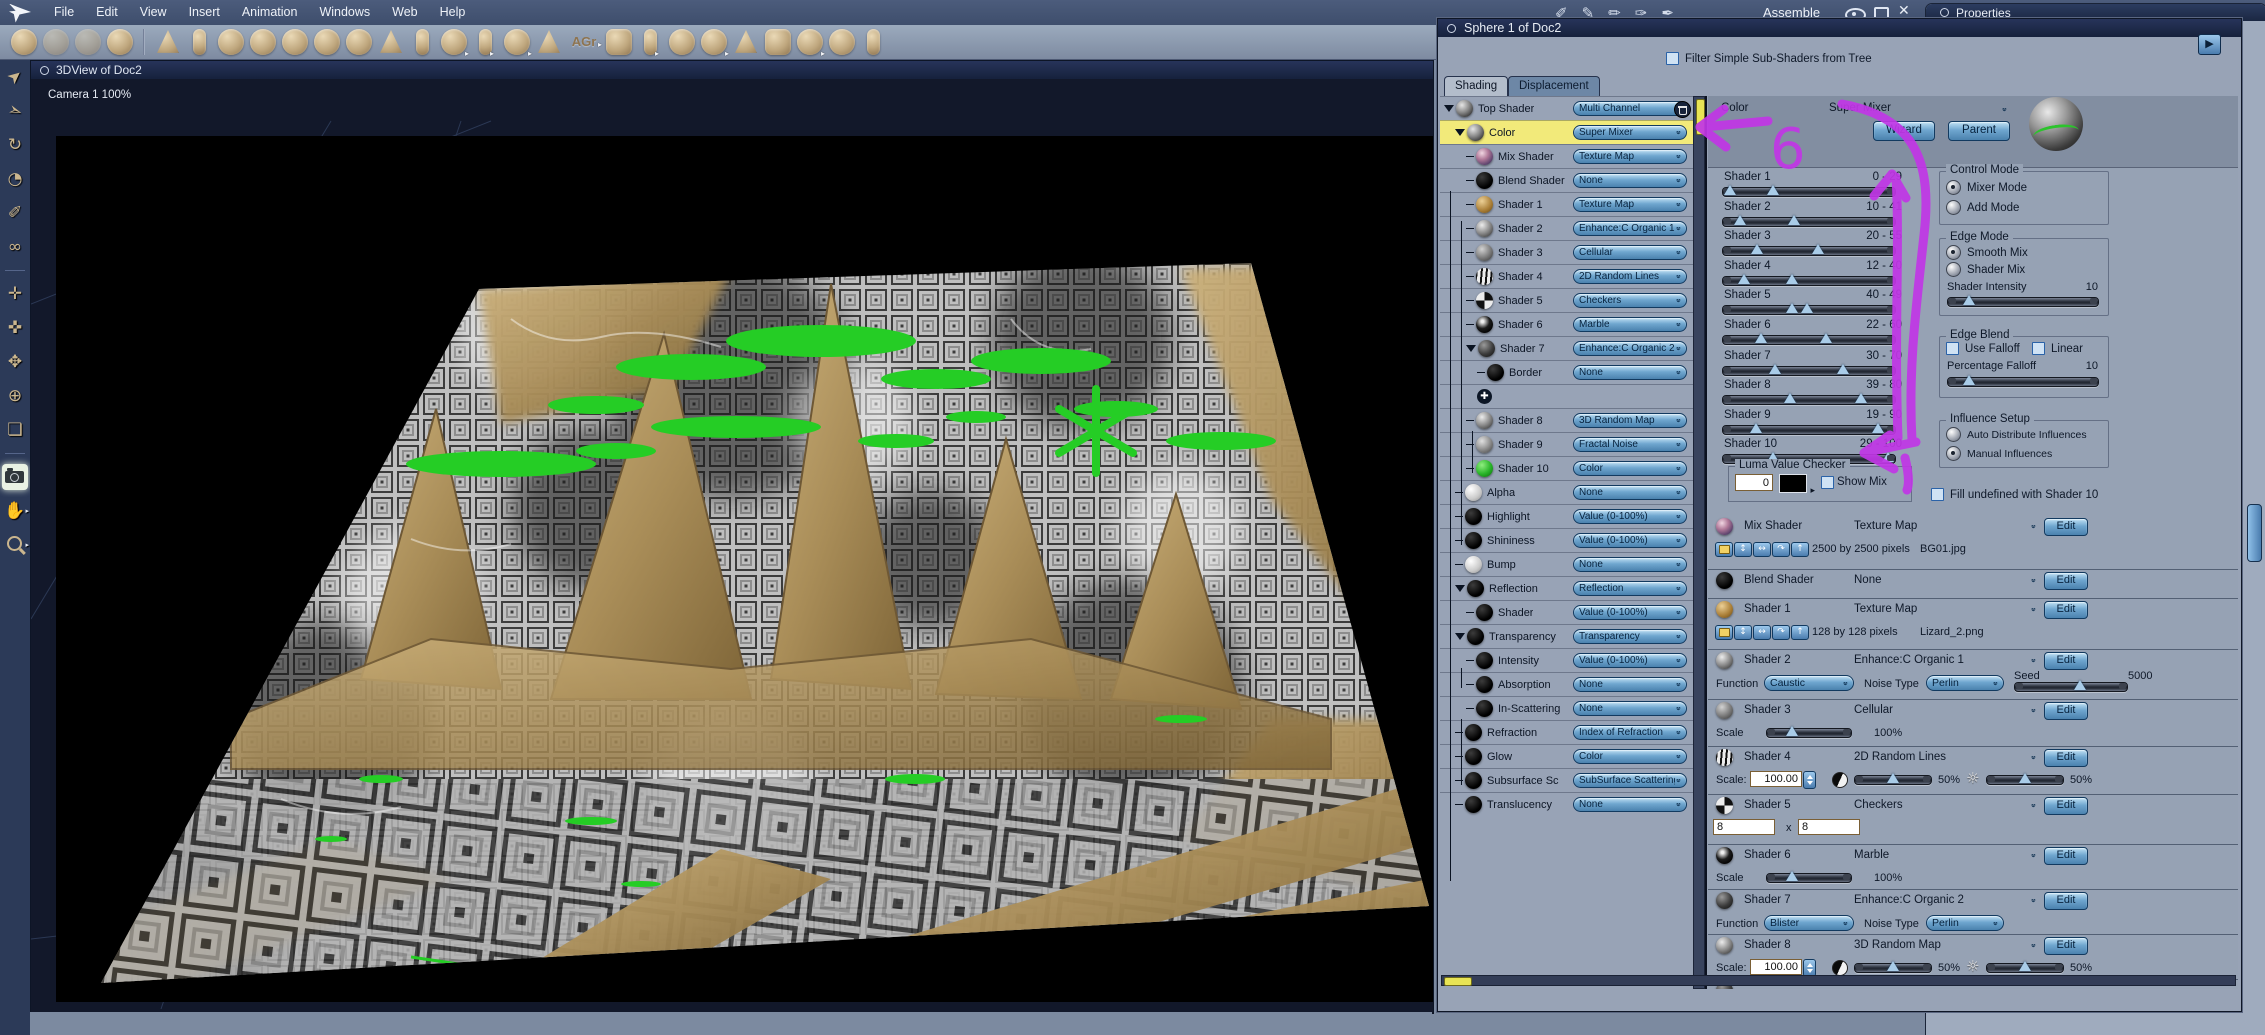  I want to click on track-camera-icon: ✥, so click(15, 362).